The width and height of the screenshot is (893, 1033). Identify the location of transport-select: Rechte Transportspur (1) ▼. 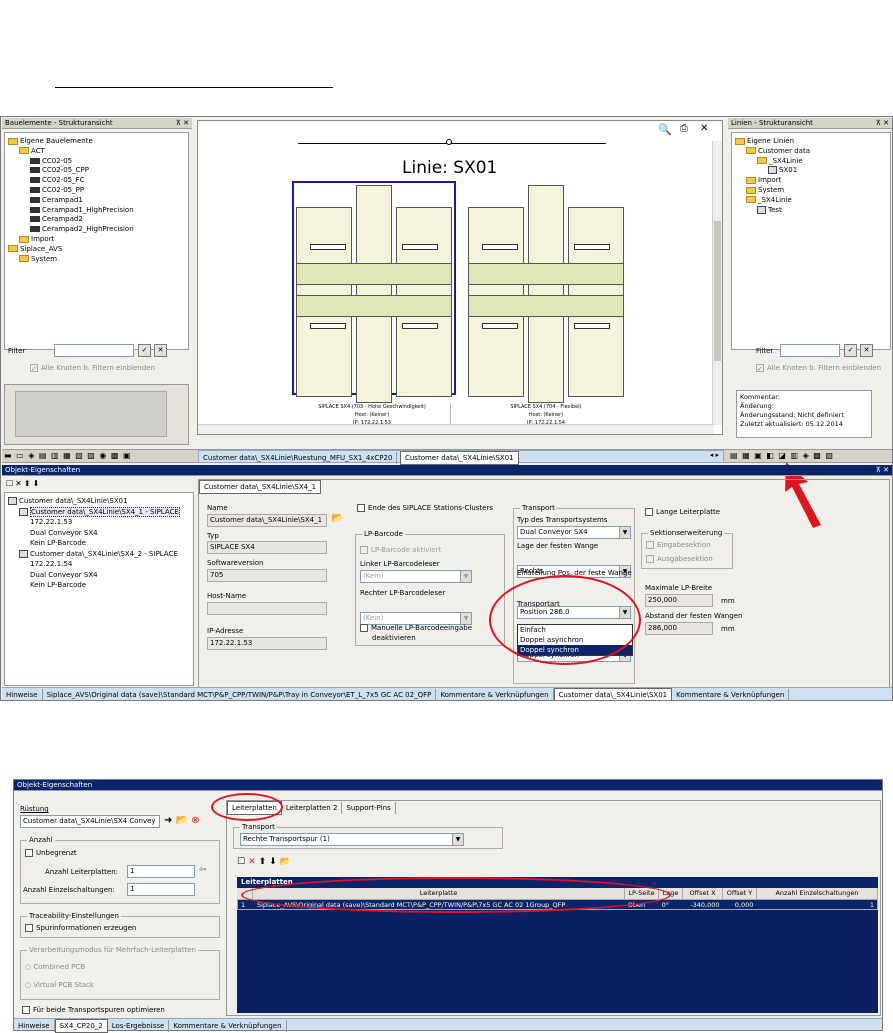
(352, 839).